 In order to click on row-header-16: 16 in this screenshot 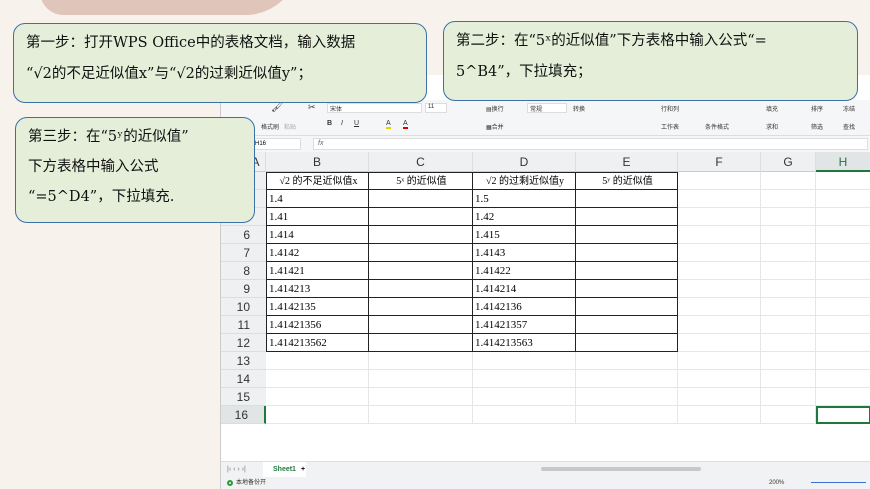, I will do `click(243, 415)`.